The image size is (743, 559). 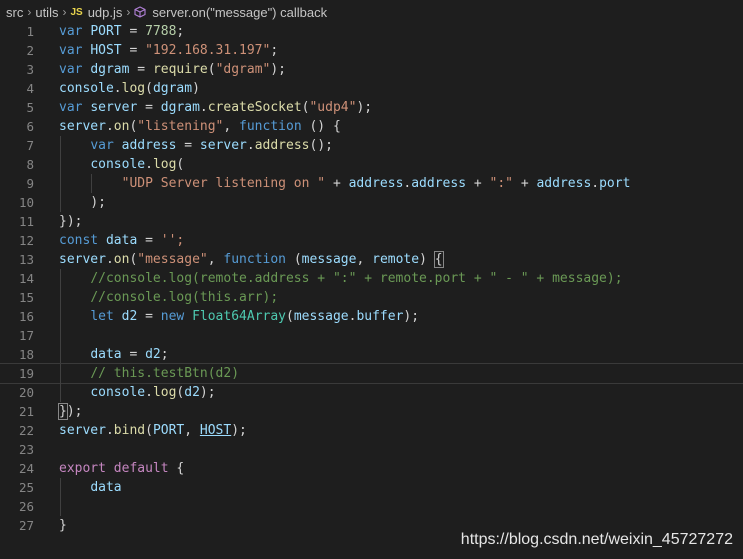 What do you see at coordinates (46, 12) in the screenshot?
I see `breadcrumb-item-utils: utils` at bounding box center [46, 12].